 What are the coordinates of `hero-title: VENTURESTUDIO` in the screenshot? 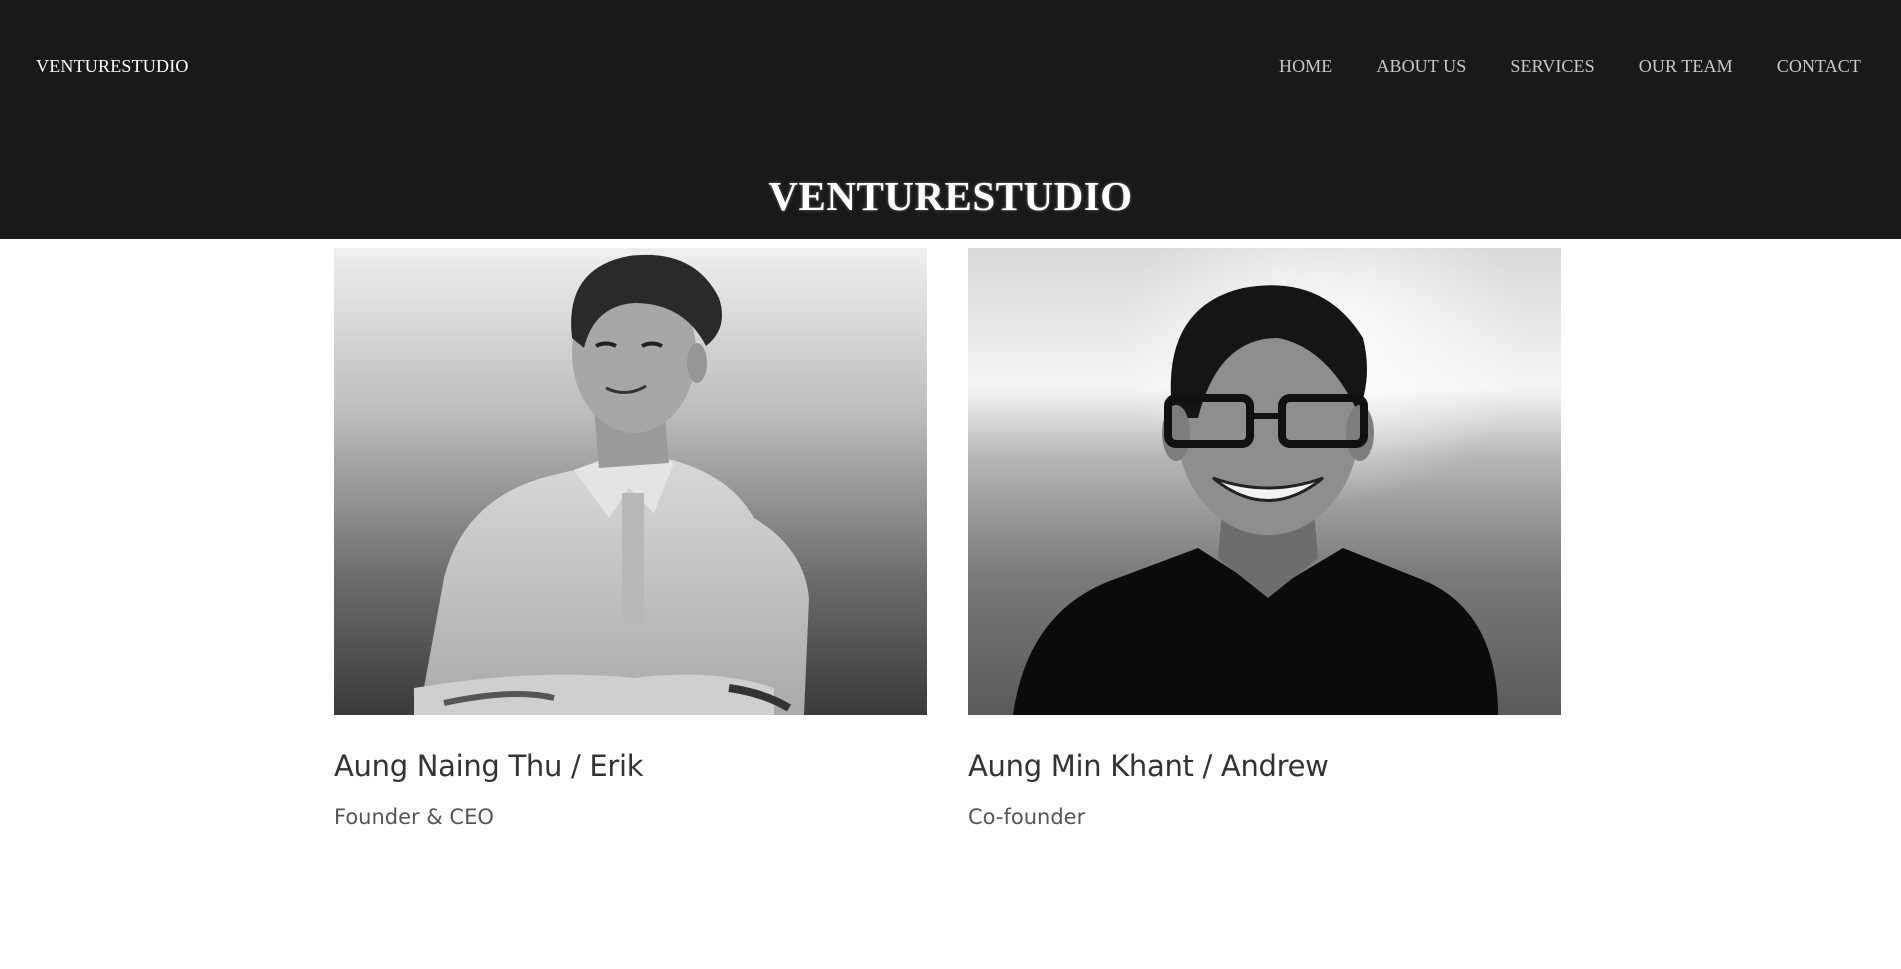 It's located at (950, 196).